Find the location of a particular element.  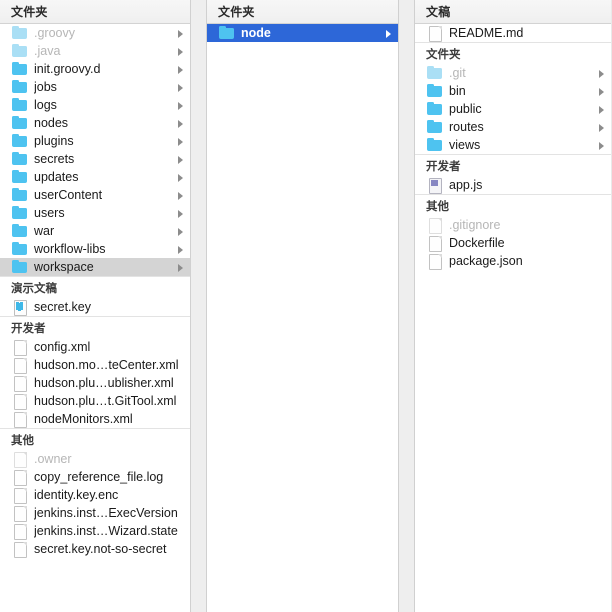

list-item: bin is located at coordinates (513, 91).